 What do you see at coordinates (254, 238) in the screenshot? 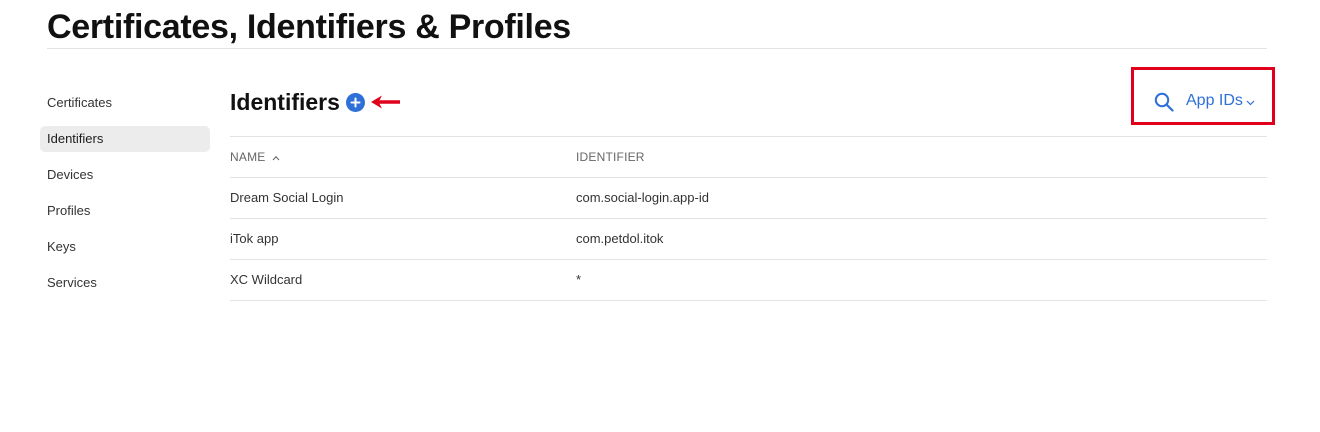
I see `row-name: iTok app` at bounding box center [254, 238].